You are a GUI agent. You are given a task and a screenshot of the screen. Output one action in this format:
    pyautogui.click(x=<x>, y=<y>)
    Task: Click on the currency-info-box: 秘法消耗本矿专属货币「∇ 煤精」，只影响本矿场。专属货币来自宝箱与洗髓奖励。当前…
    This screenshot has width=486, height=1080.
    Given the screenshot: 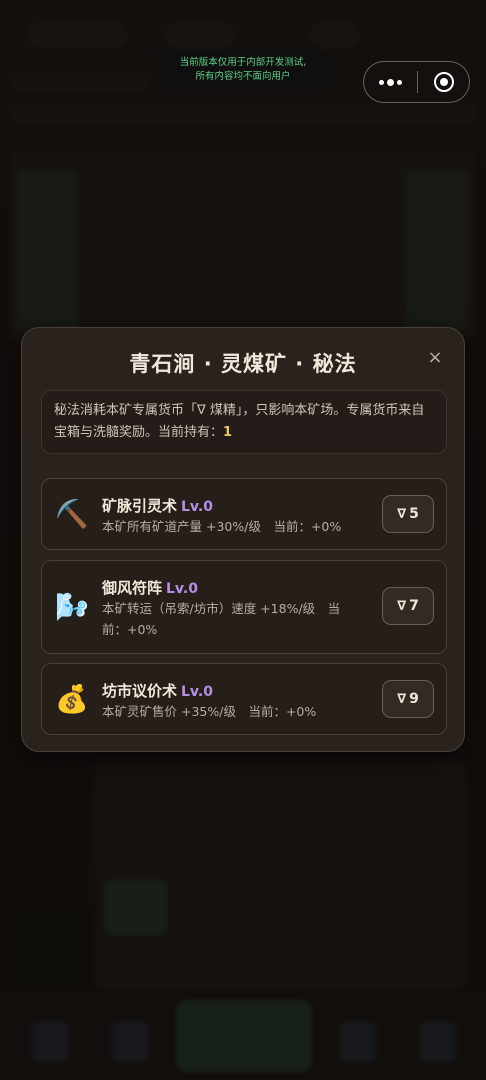 What is the action you would take?
    pyautogui.click(x=244, y=422)
    